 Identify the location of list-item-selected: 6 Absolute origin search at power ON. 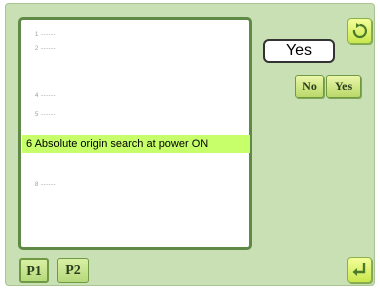
(136, 144).